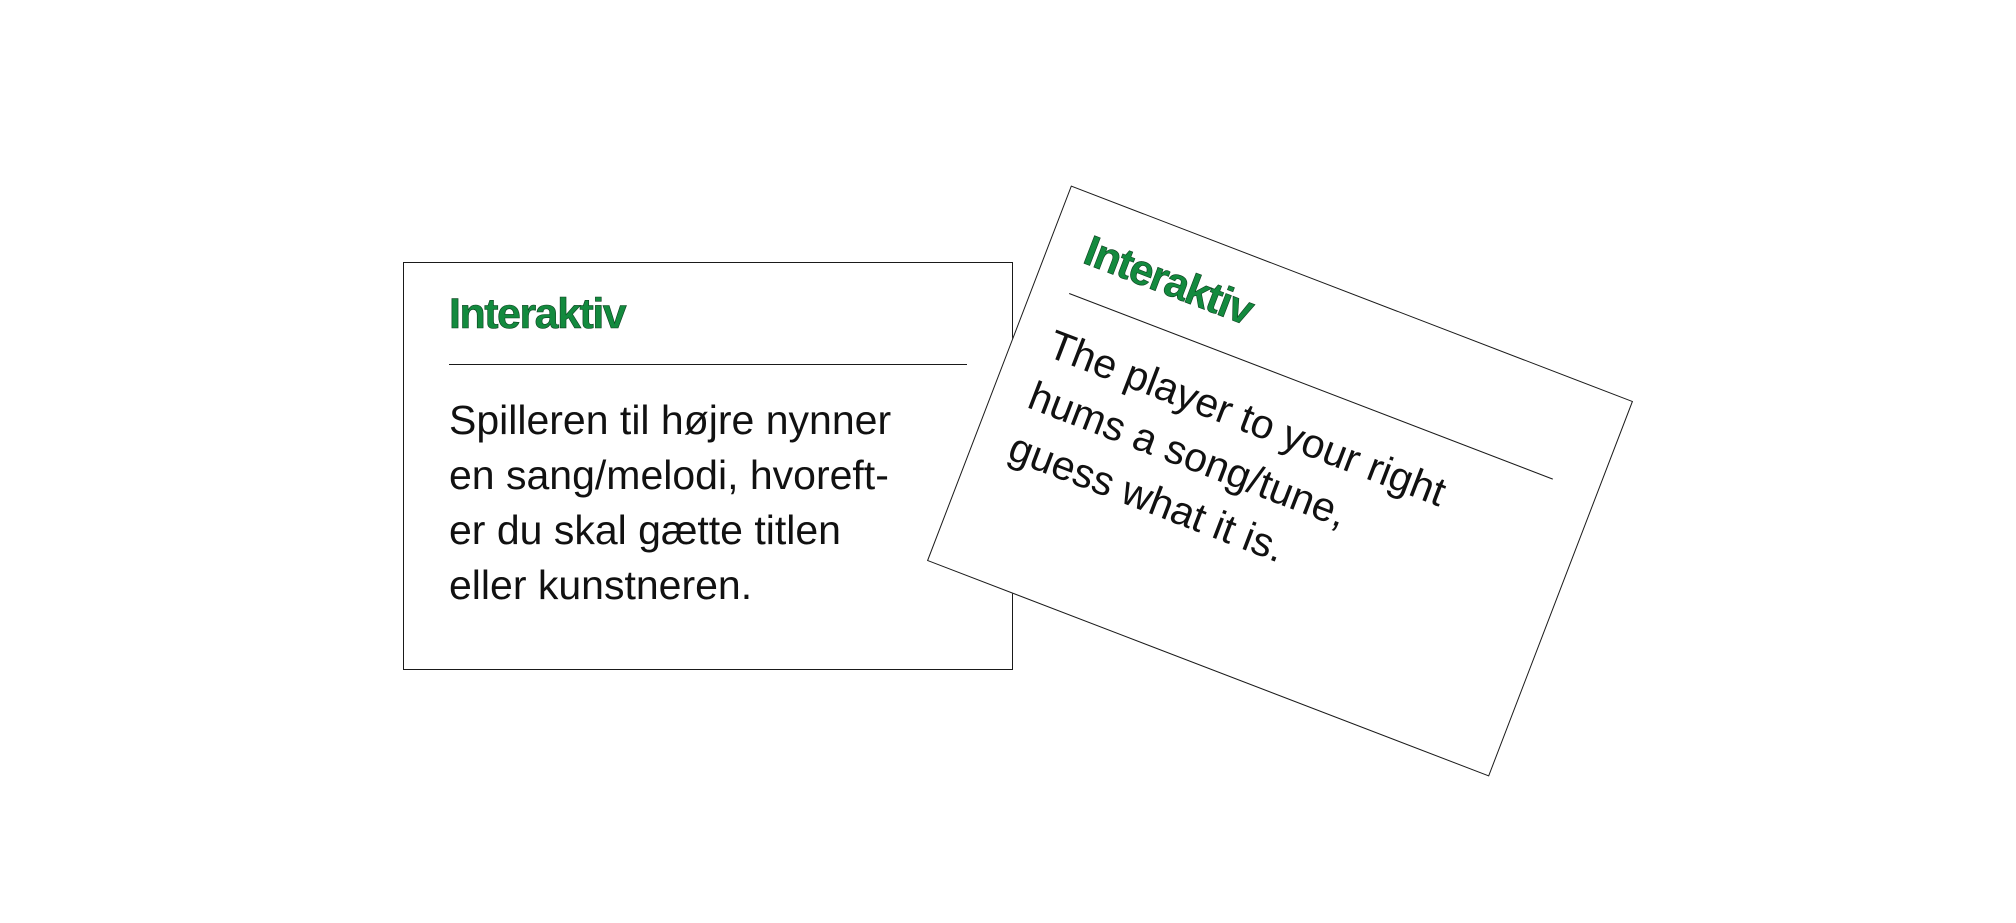  I want to click on card-divider, so click(708, 364).